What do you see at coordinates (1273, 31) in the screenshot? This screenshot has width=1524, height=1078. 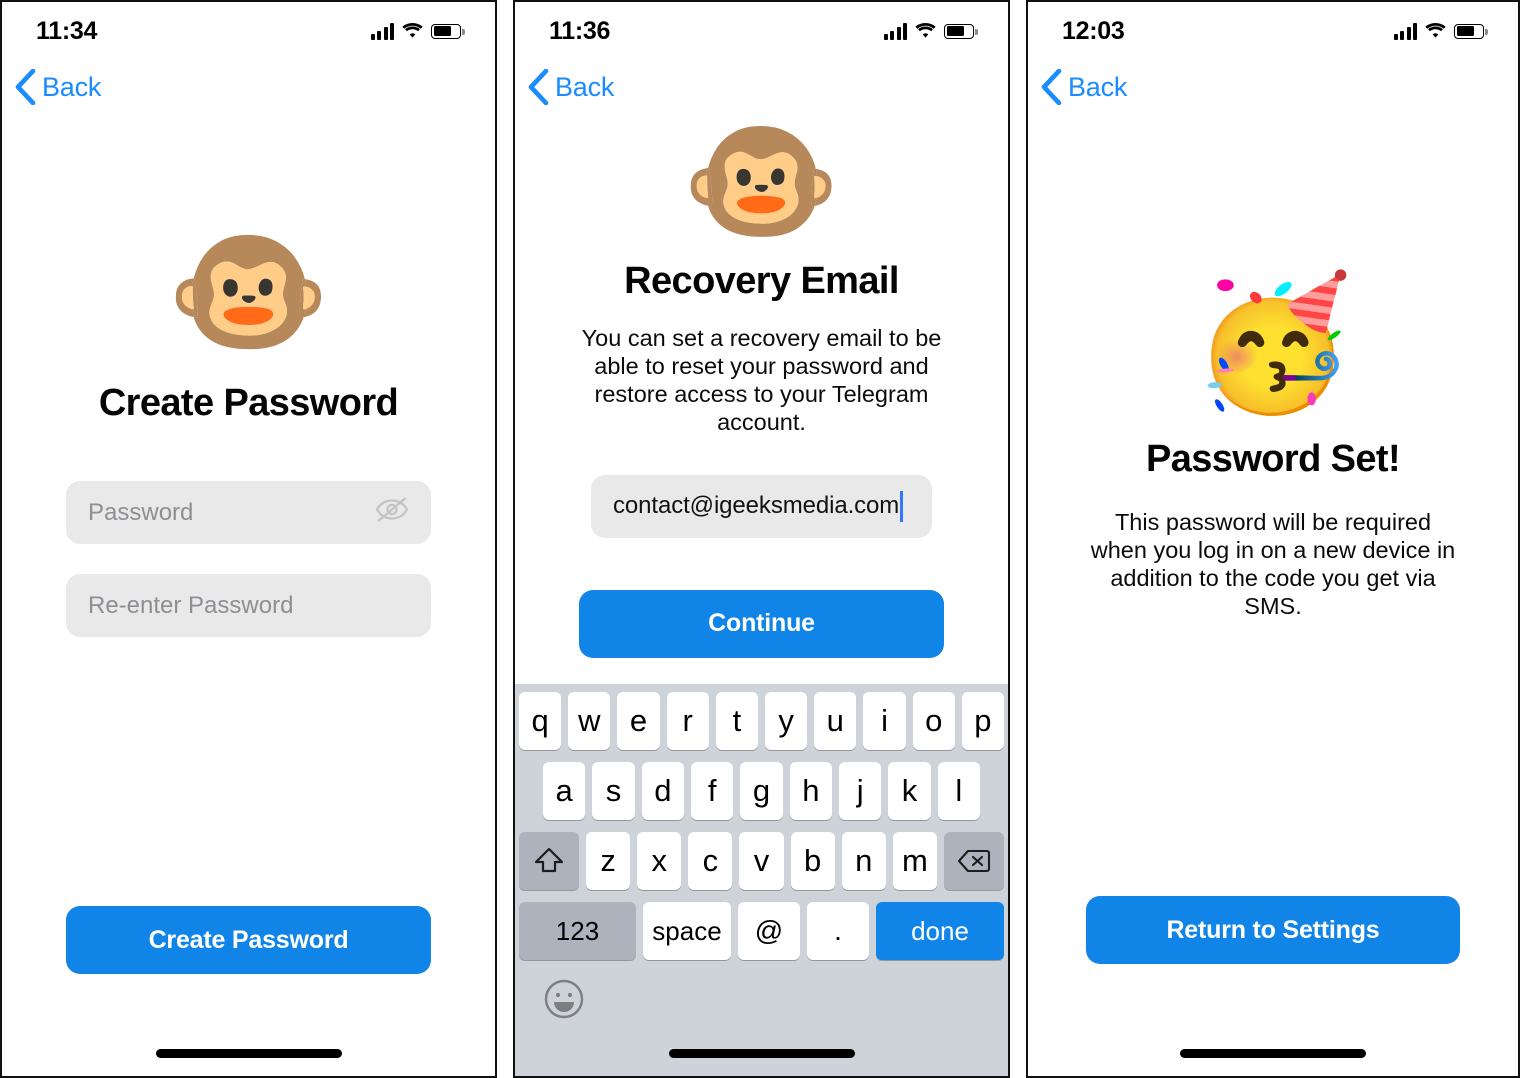 I see `status-bar: 12:03` at bounding box center [1273, 31].